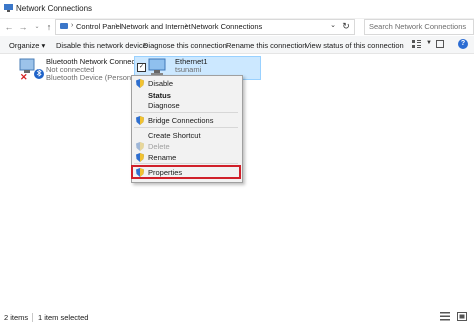 The height and width of the screenshot is (322, 474). Describe the element at coordinates (159, 95) in the screenshot. I see `menu-item-status: Status` at that location.